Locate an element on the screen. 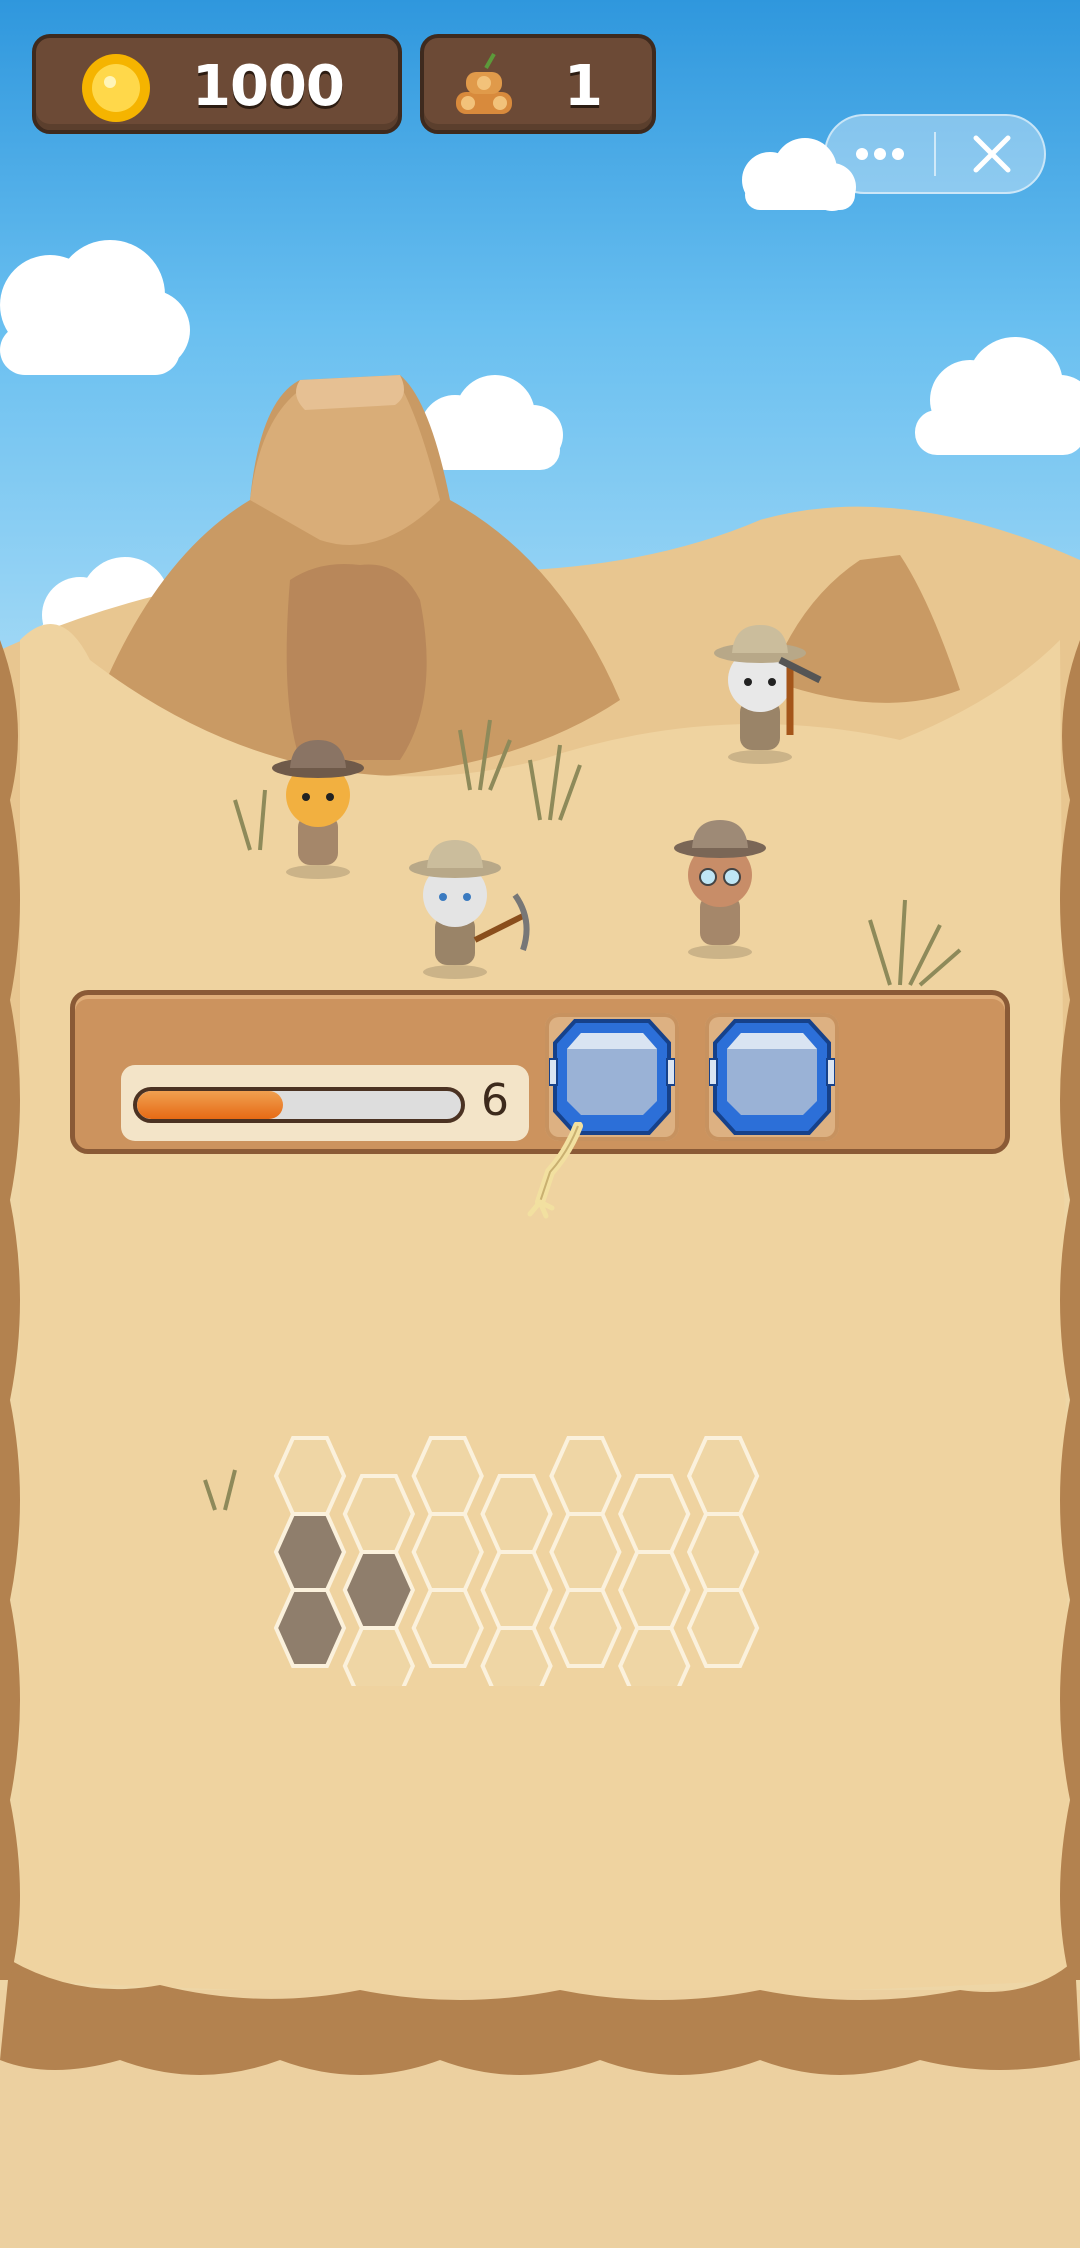  log-counter: 1 is located at coordinates (538, 84).